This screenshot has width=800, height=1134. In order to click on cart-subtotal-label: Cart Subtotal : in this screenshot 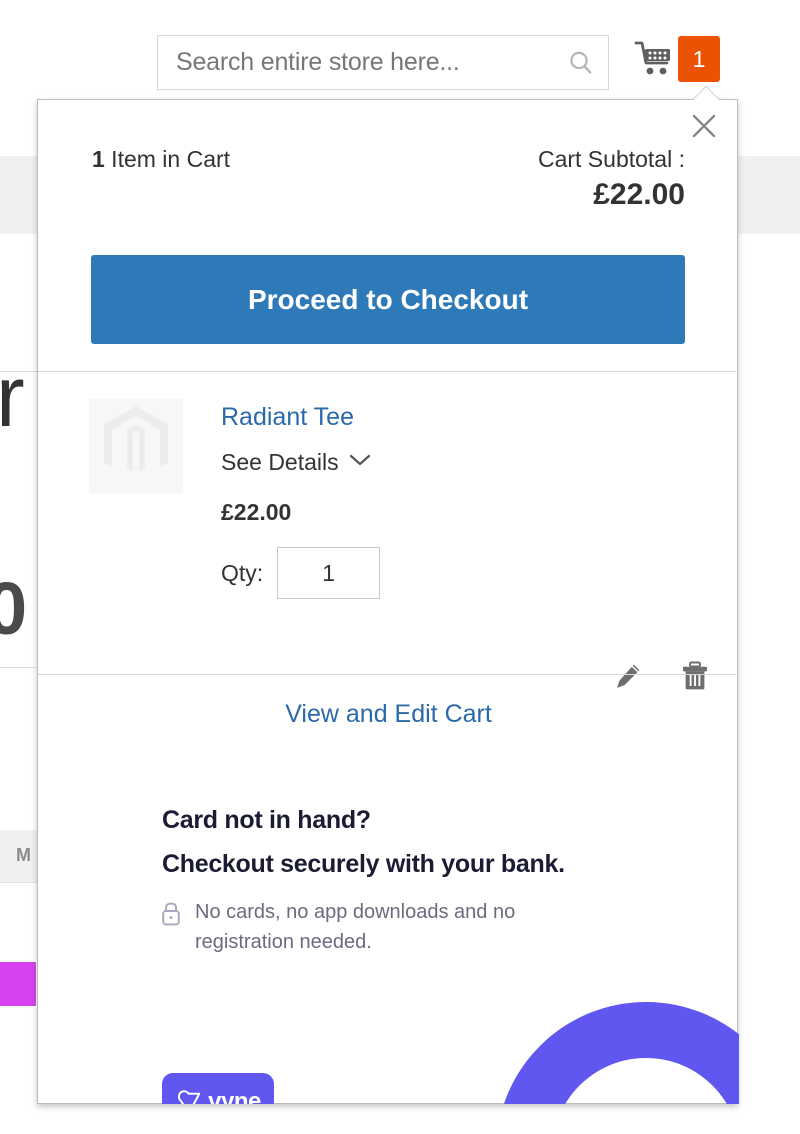, I will do `click(611, 159)`.